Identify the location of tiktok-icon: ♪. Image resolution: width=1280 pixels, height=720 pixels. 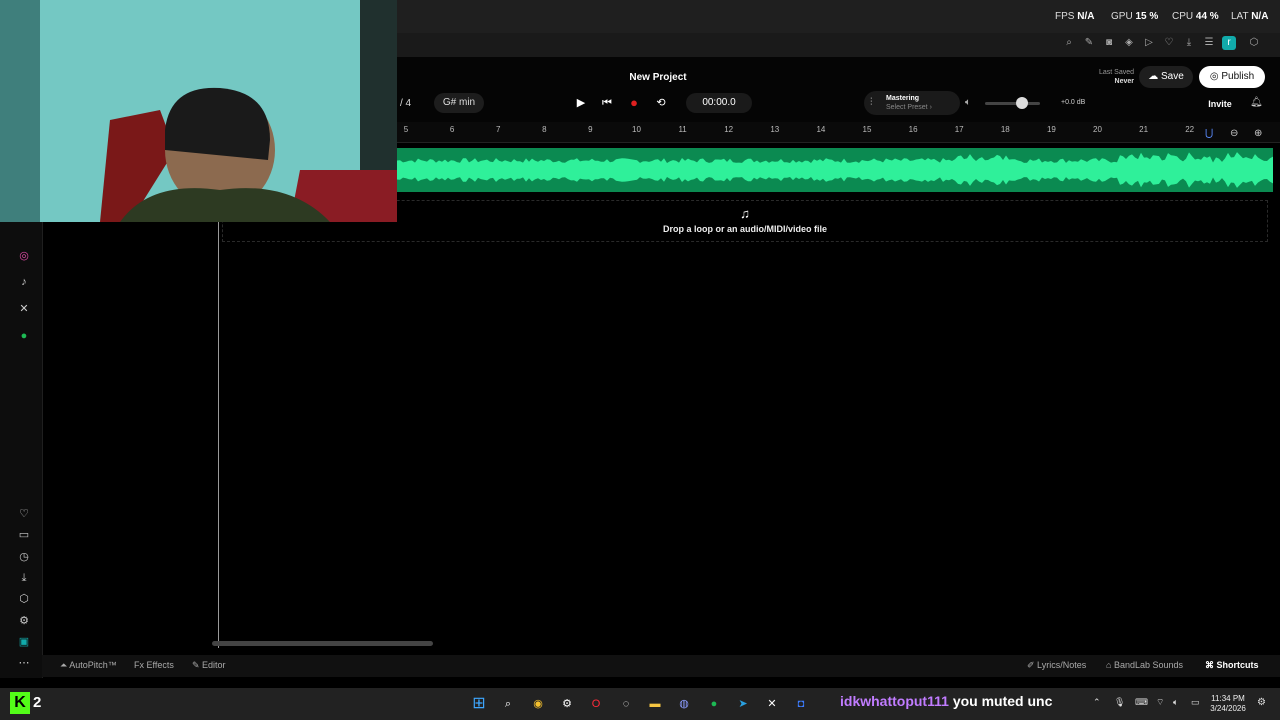
(24, 282).